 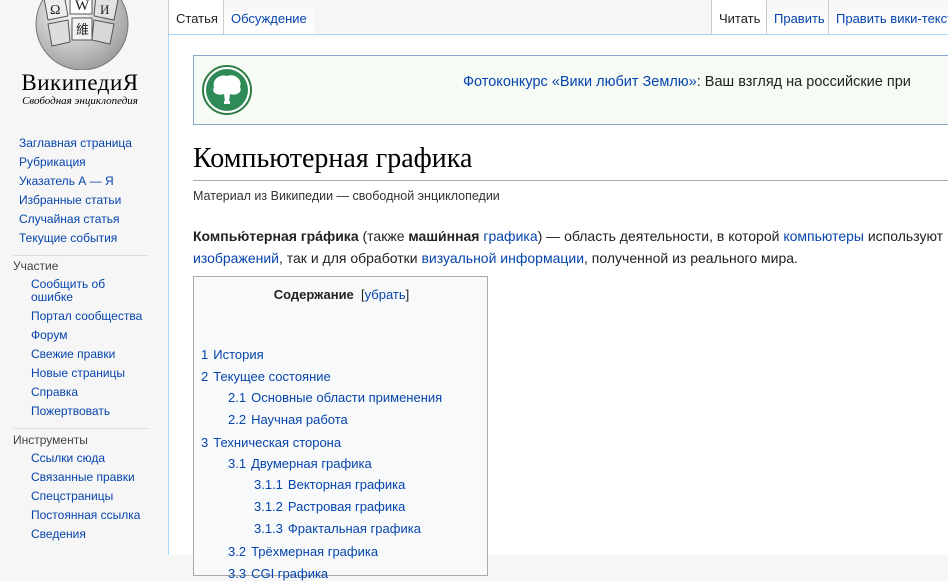 I want to click on toc-label: Техническая сторона, so click(x=277, y=442).